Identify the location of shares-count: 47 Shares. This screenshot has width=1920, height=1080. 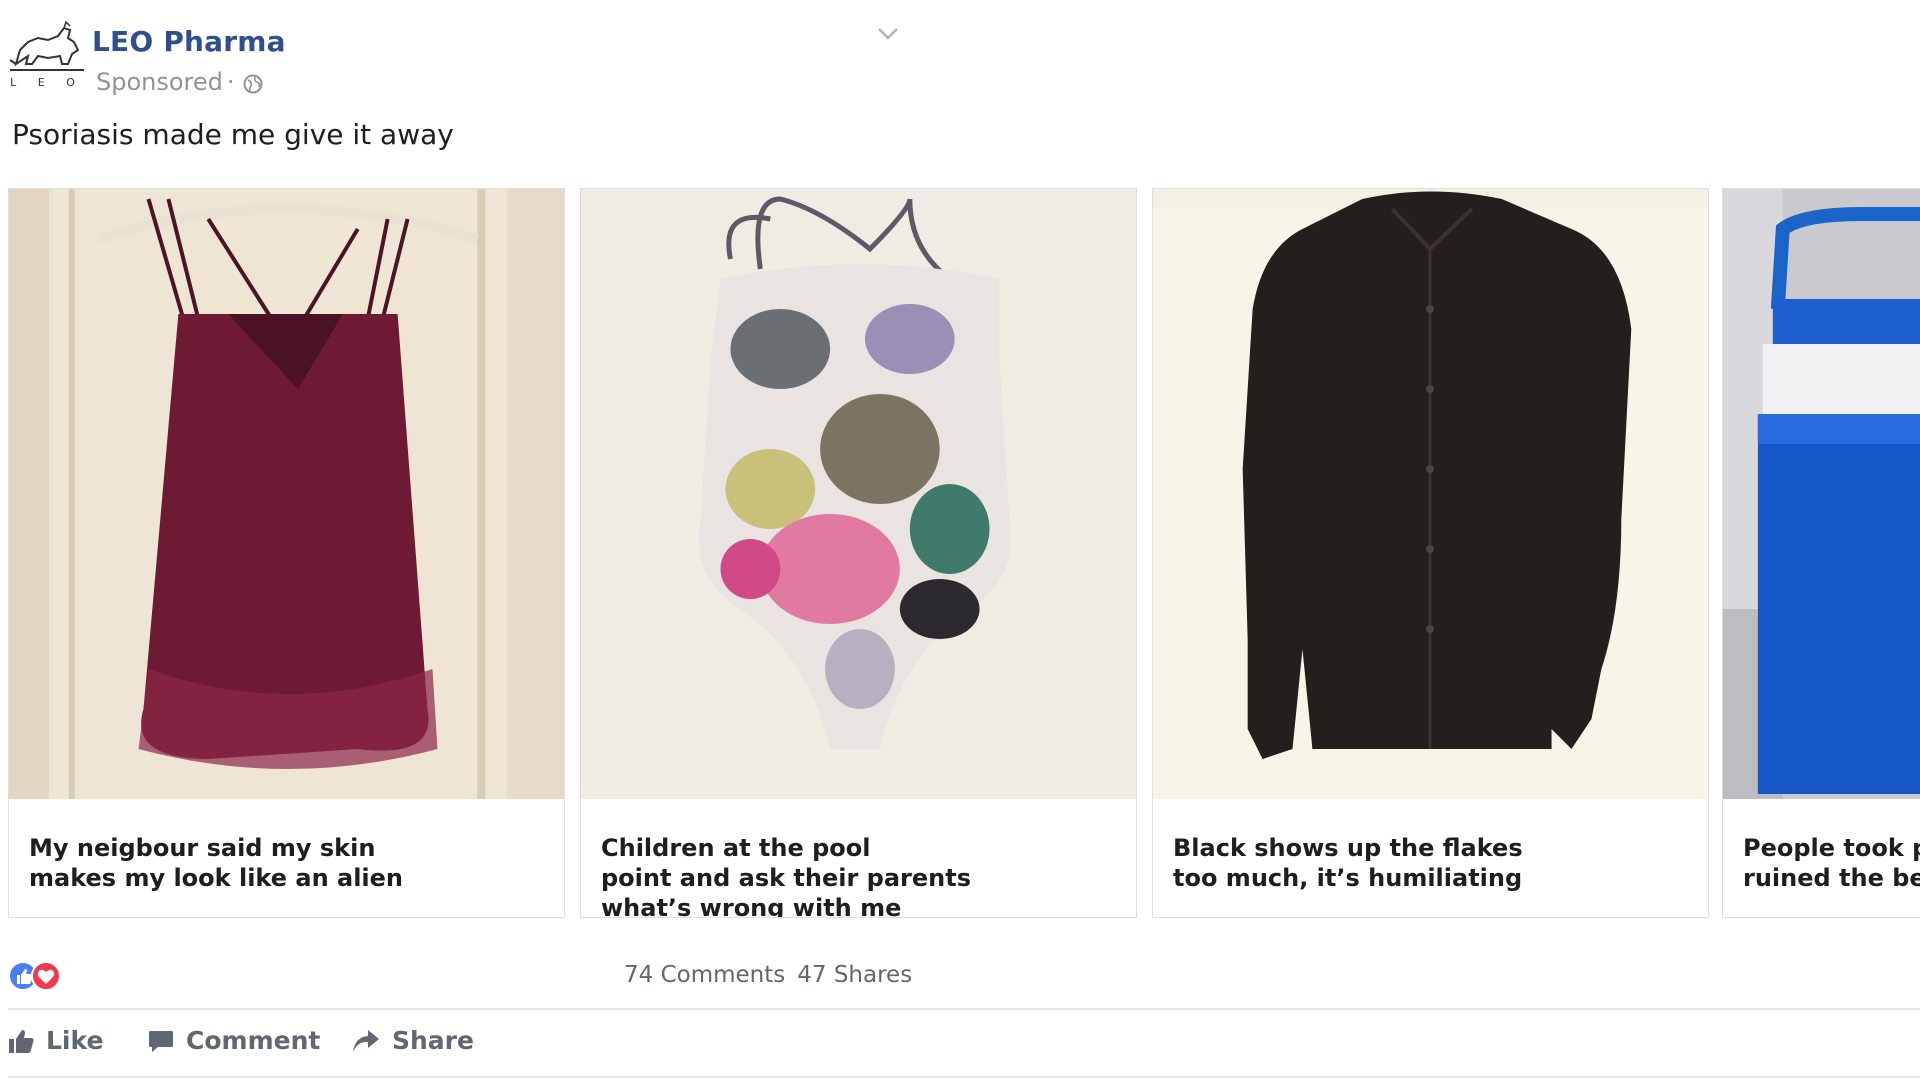
(854, 975).